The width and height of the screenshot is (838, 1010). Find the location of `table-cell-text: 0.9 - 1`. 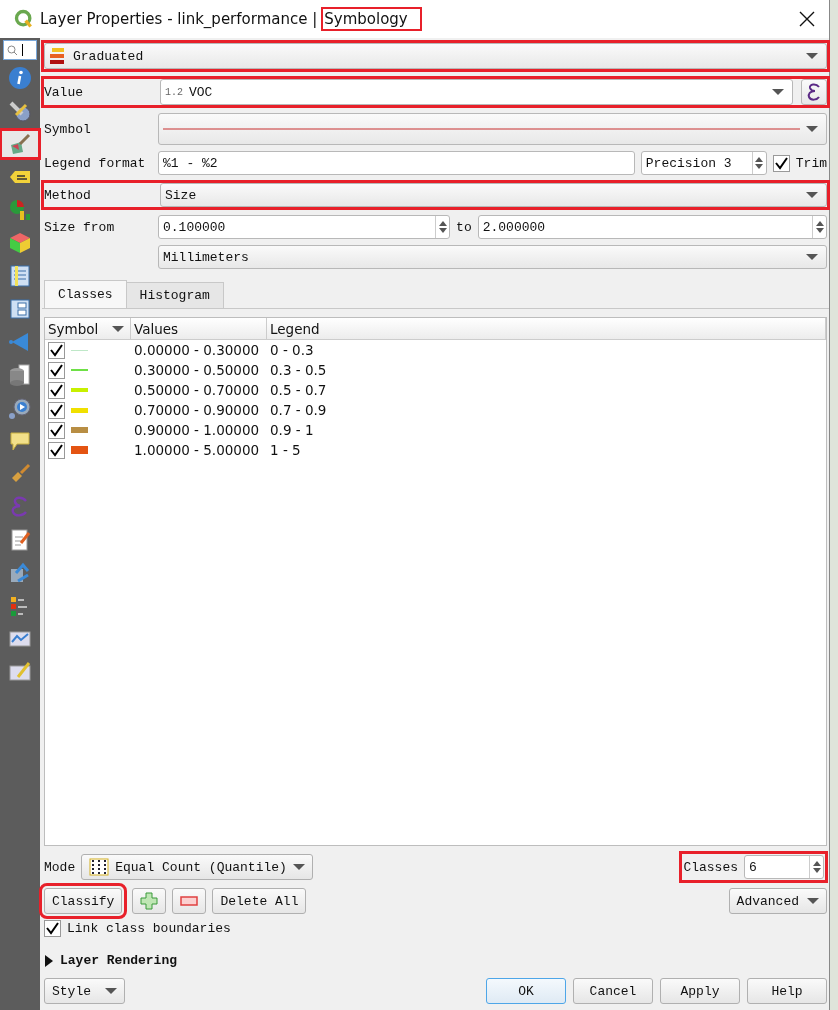

table-cell-text: 0.9 - 1 is located at coordinates (291, 430).